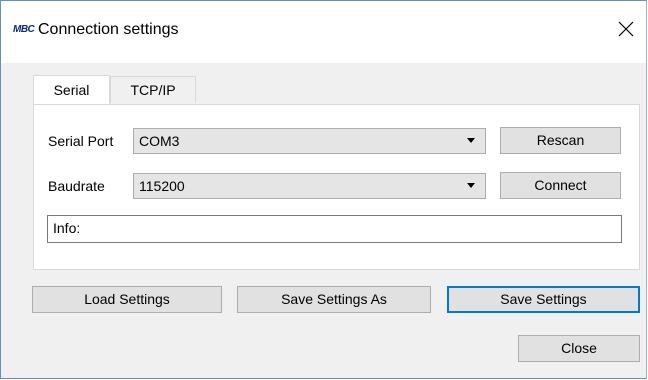  Describe the element at coordinates (153, 89) in the screenshot. I see `tab-tcpip: TCP/IP` at that location.